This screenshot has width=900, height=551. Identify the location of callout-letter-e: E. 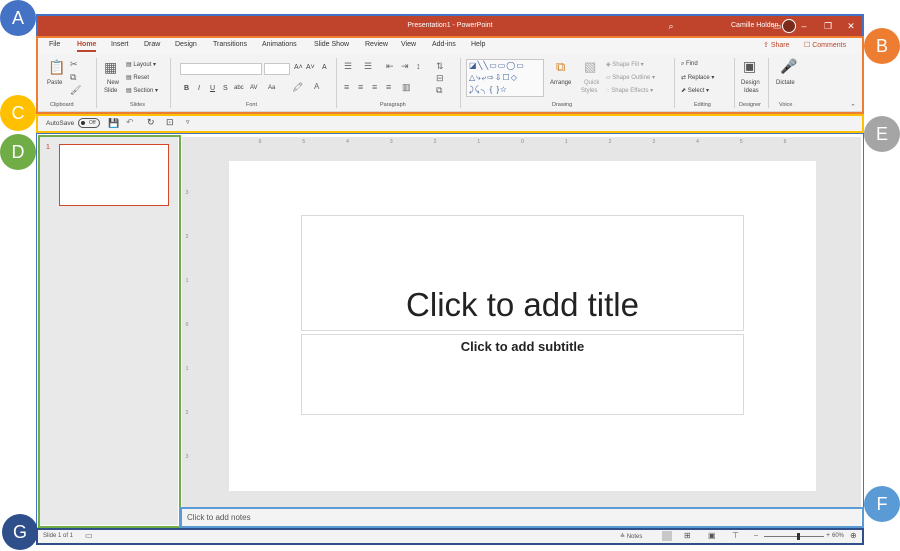
(881, 134).